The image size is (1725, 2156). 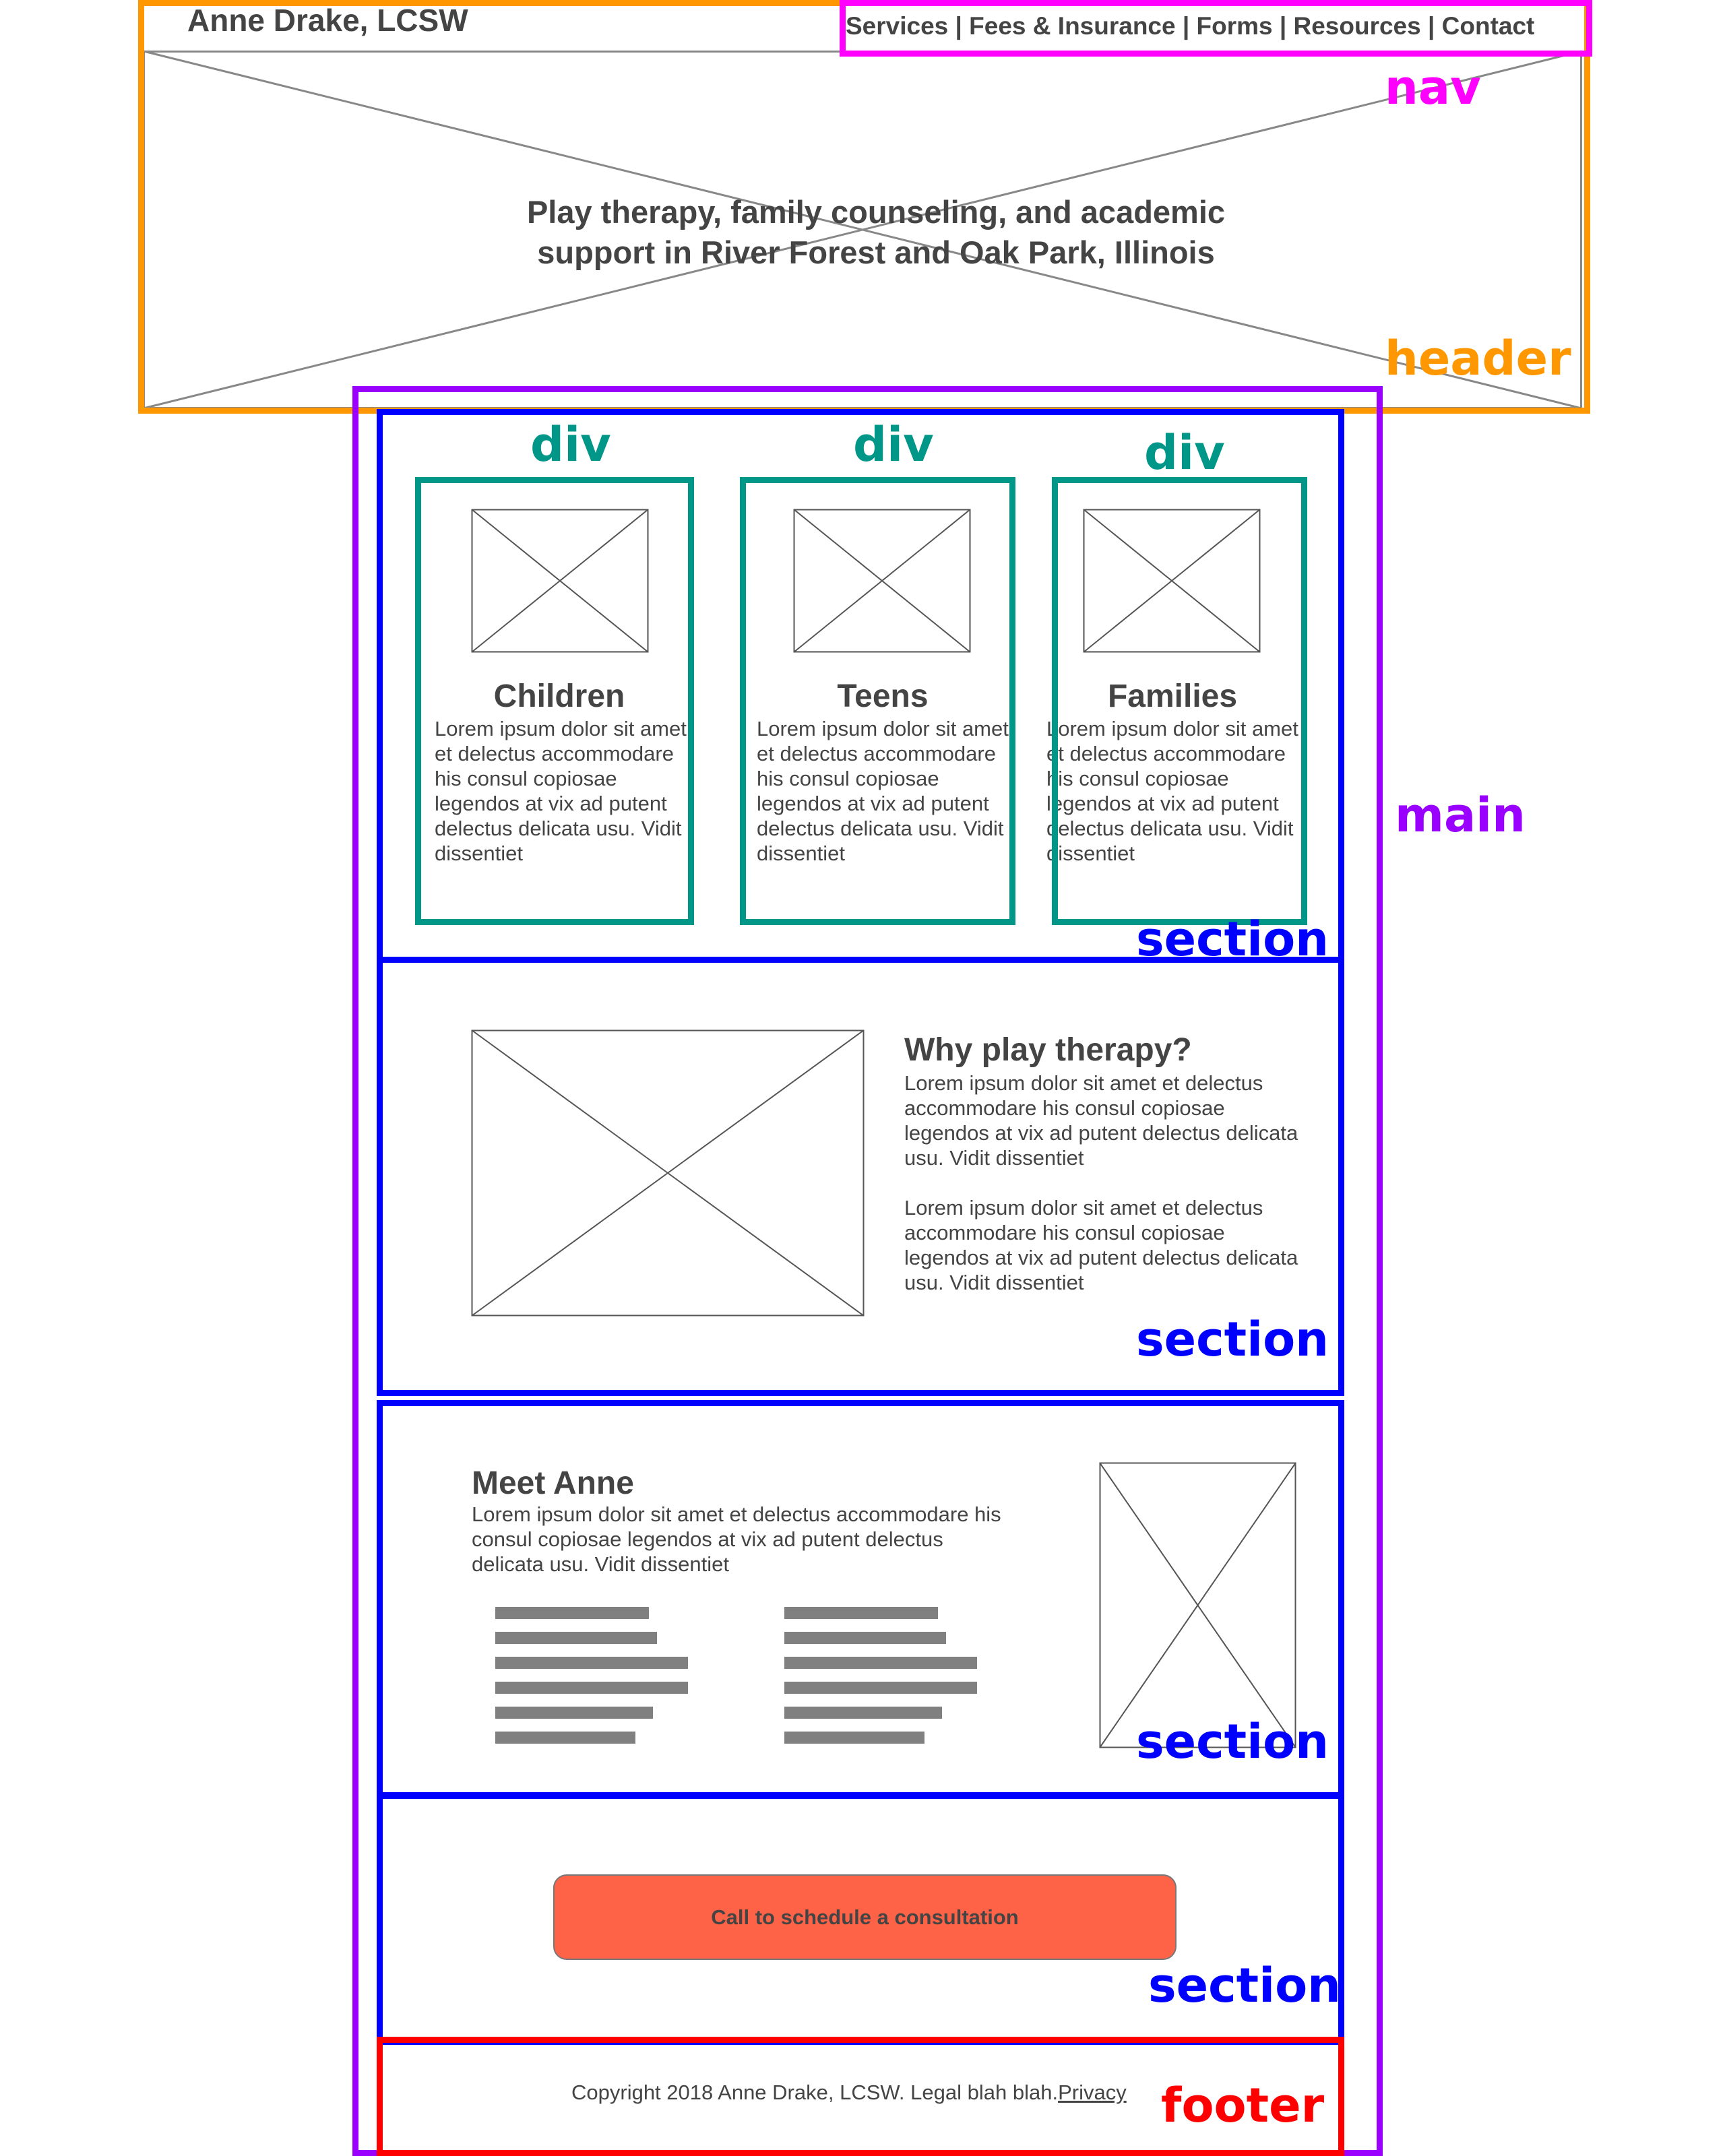 I want to click on nav-tag: nav, so click(x=1433, y=87).